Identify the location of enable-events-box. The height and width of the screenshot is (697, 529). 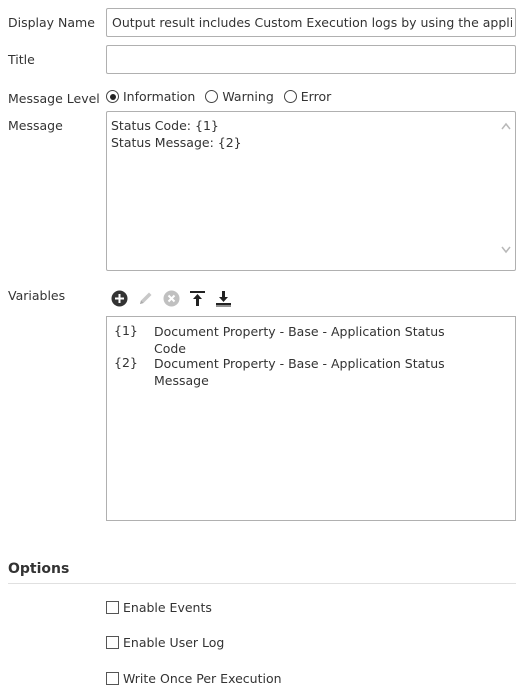
(112, 607).